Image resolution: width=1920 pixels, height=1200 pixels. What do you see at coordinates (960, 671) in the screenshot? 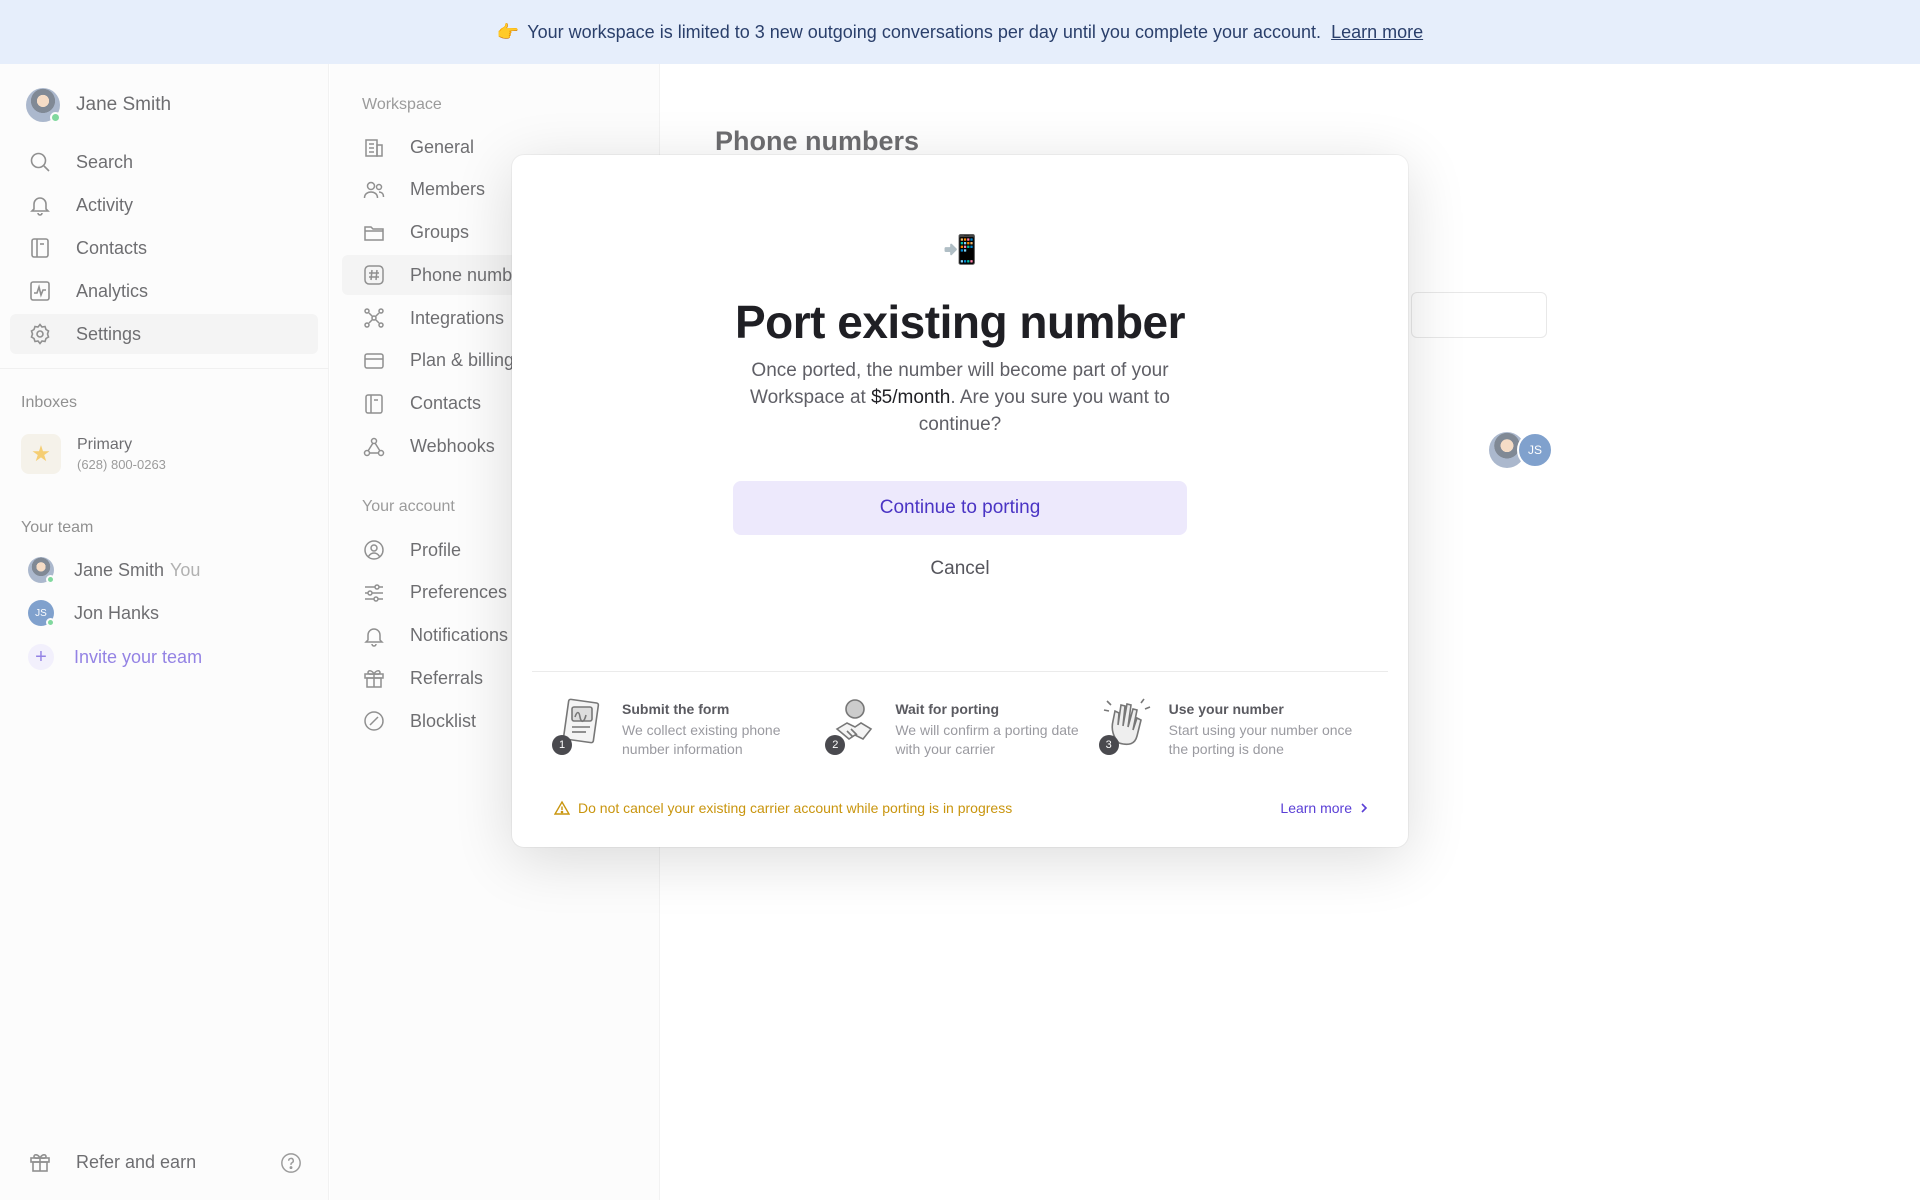
I see `dialog-divider` at bounding box center [960, 671].